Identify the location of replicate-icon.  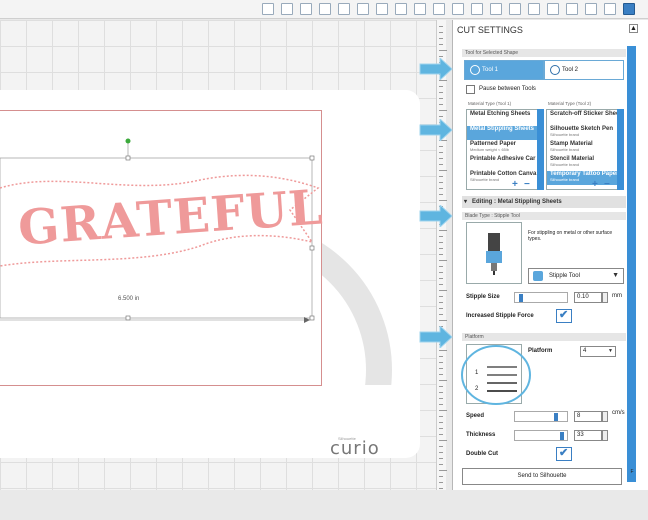
(363, 9).